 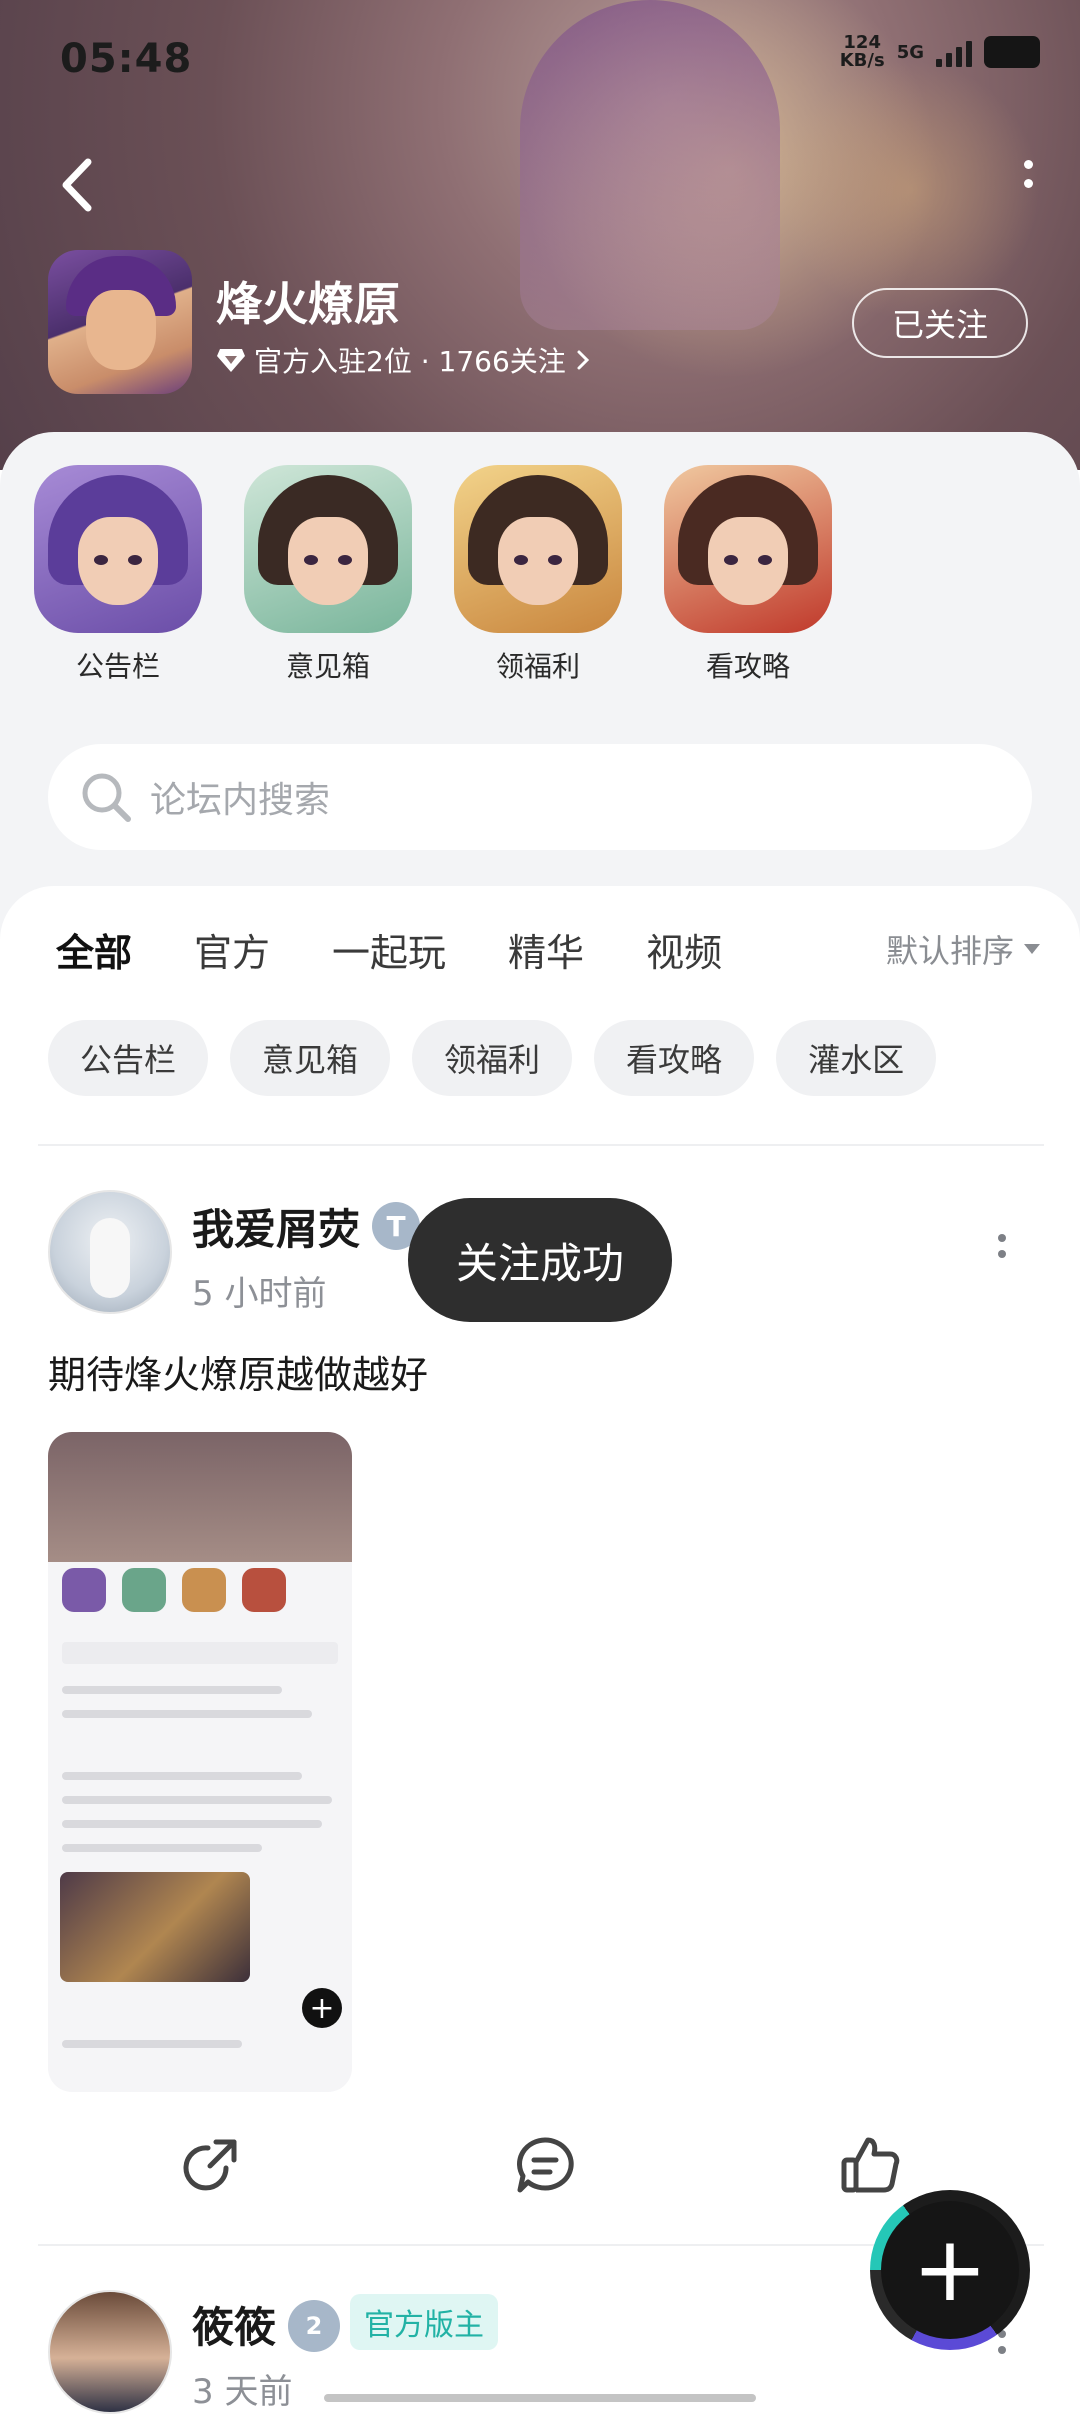 What do you see at coordinates (308, 304) in the screenshot?
I see `forum-title: 烽火燎原` at bounding box center [308, 304].